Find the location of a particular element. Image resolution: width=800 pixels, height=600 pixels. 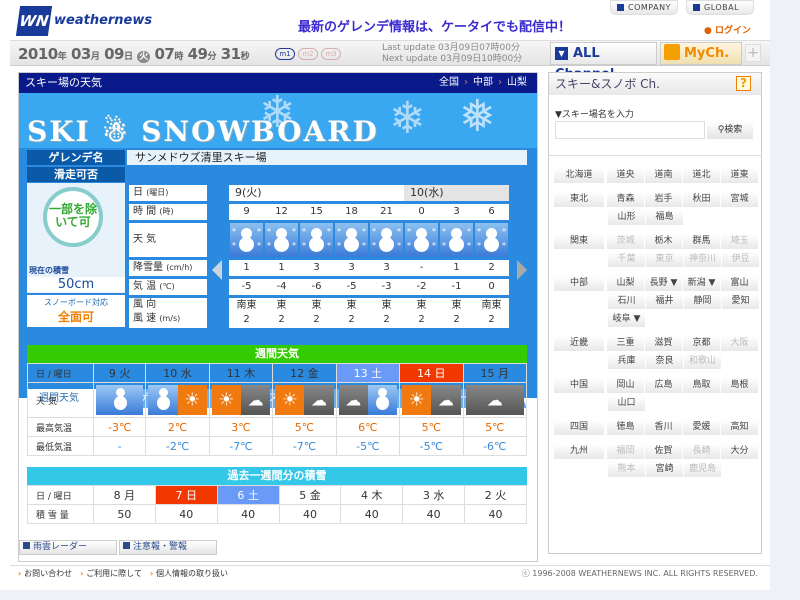

prefecture-button: 道央 is located at coordinates (625, 175).